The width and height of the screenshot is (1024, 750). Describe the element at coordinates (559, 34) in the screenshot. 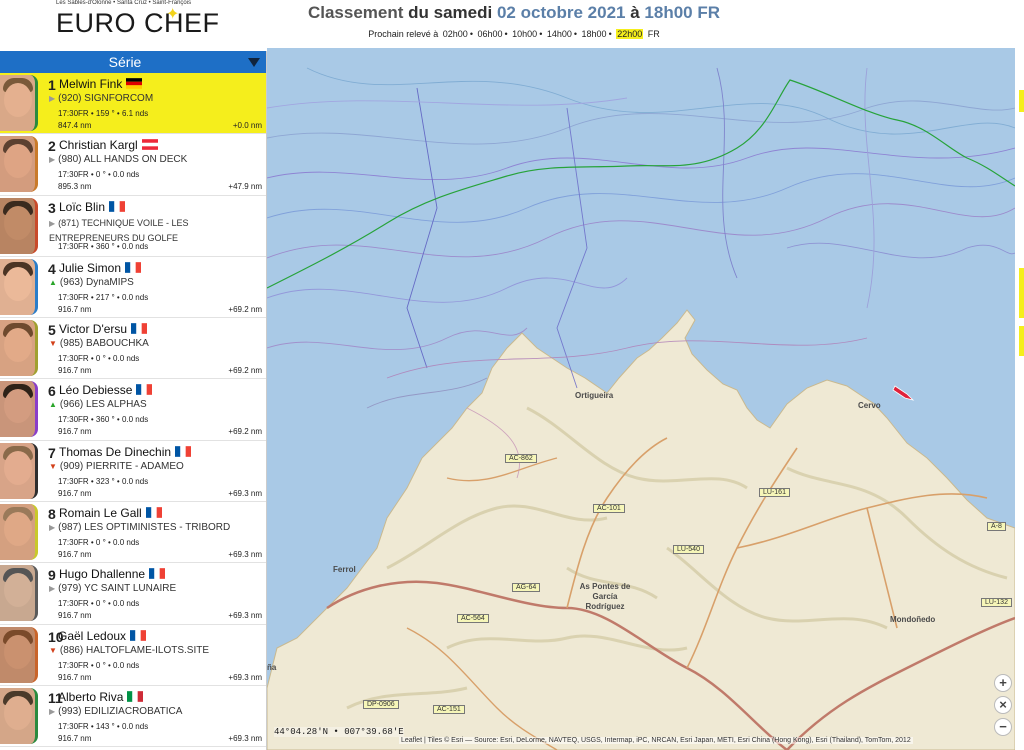

I see `next-slot: 14h00` at that location.